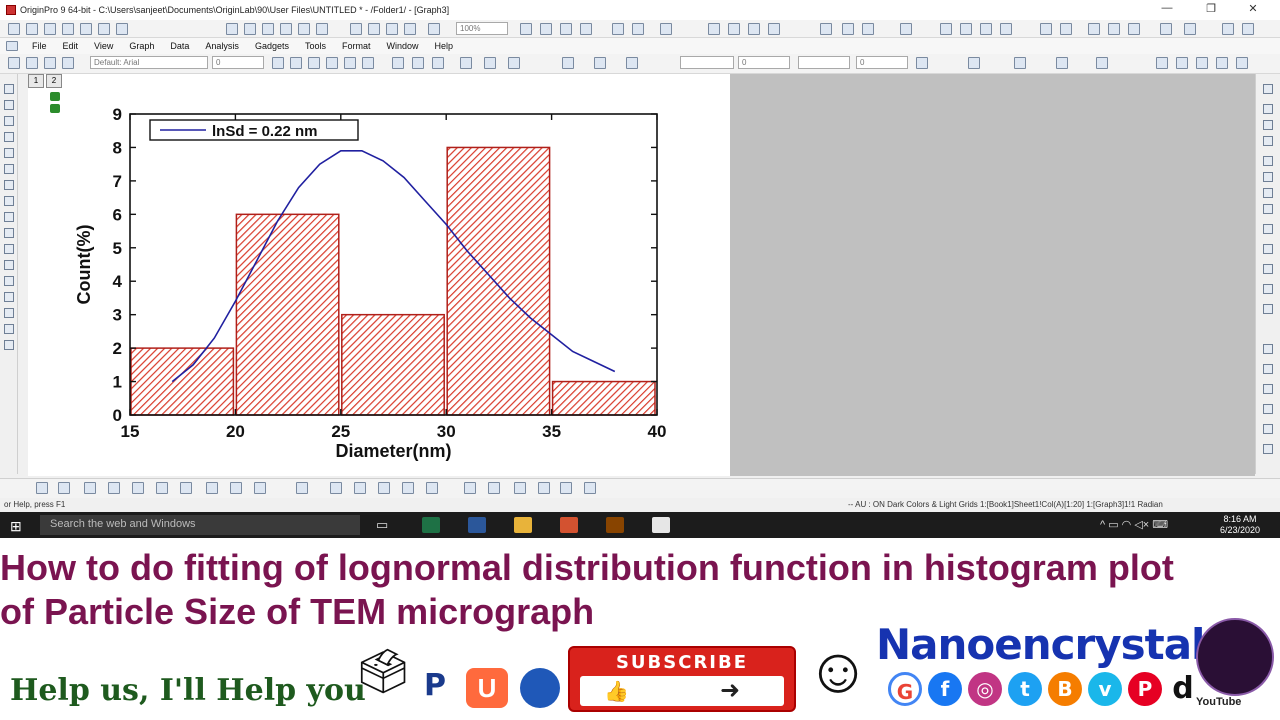 The width and height of the screenshot is (1280, 720). What do you see at coordinates (438, 63) in the screenshot?
I see `decrease-font-icon` at bounding box center [438, 63].